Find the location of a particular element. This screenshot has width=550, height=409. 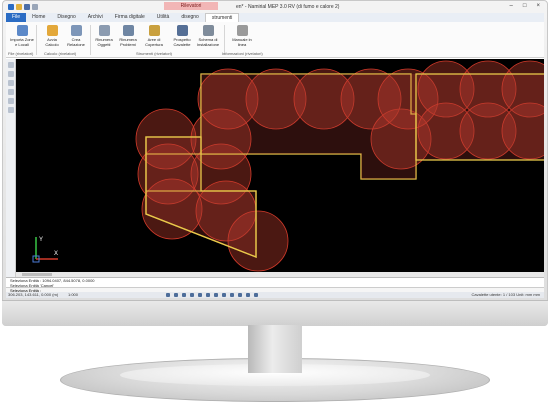

polar-icon is located at coordinates (192, 295).